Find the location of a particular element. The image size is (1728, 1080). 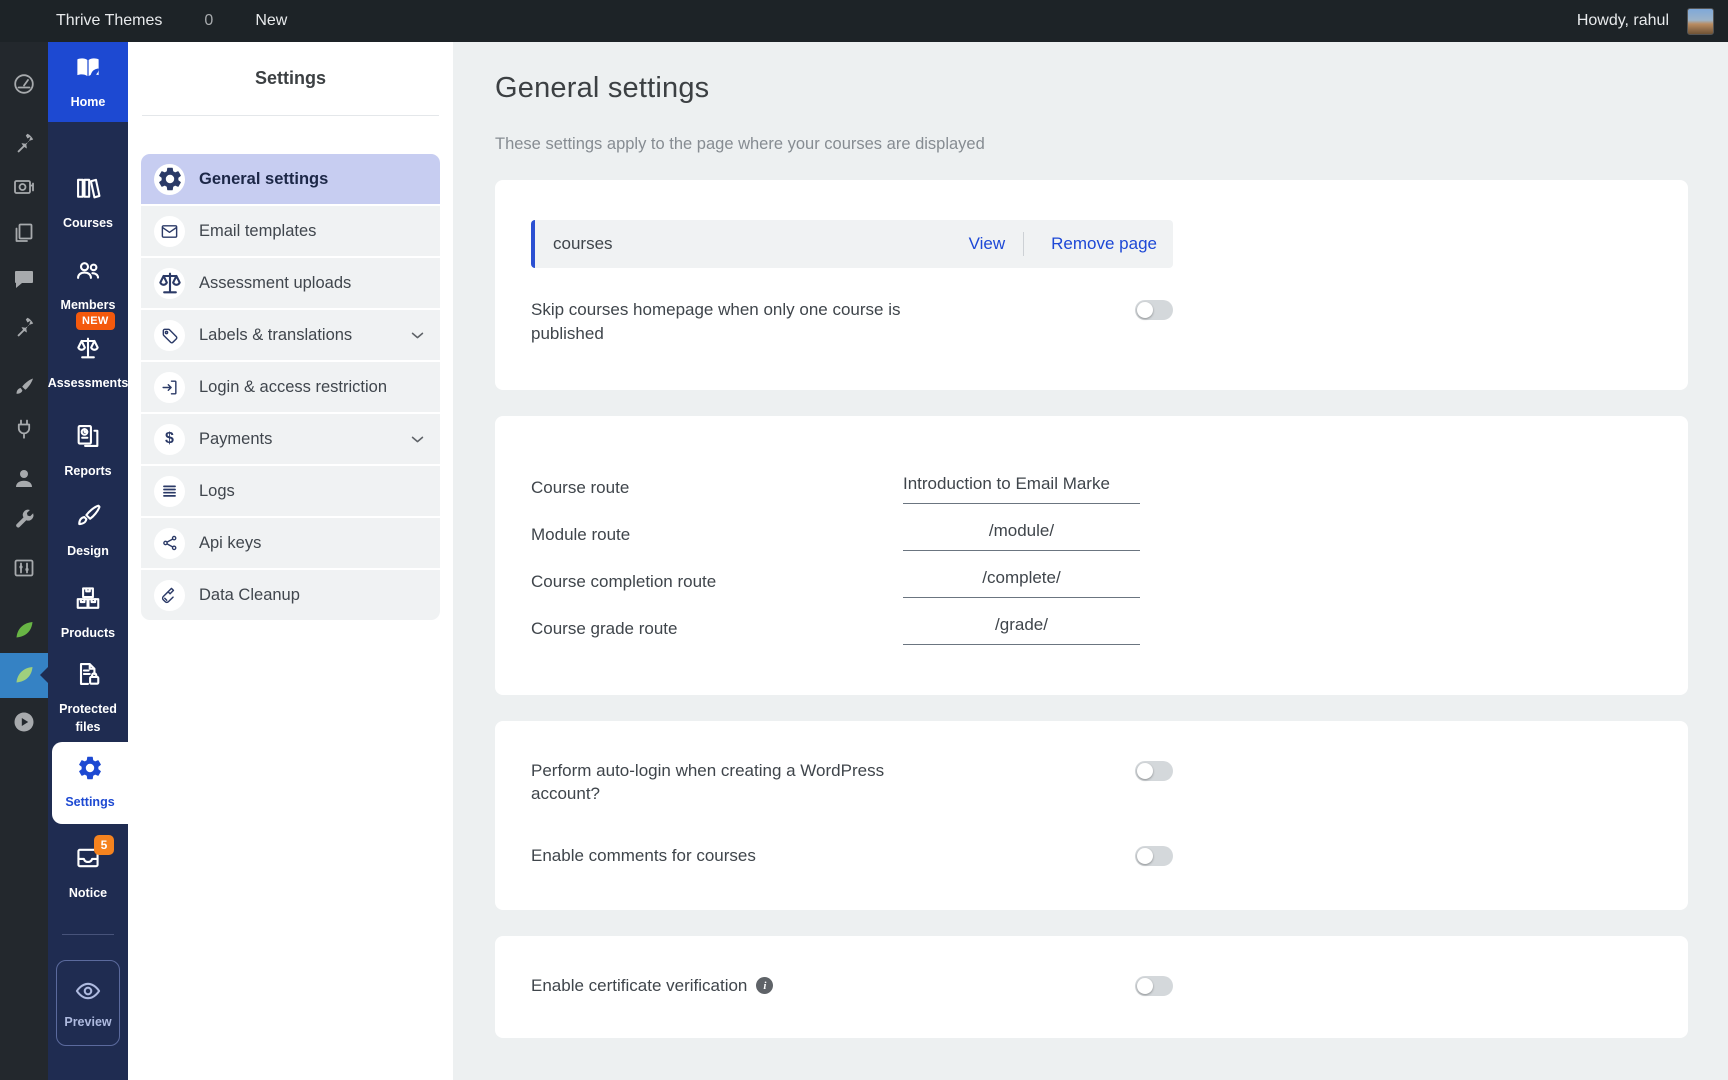

auto-login-toggle is located at coordinates (1154, 770).